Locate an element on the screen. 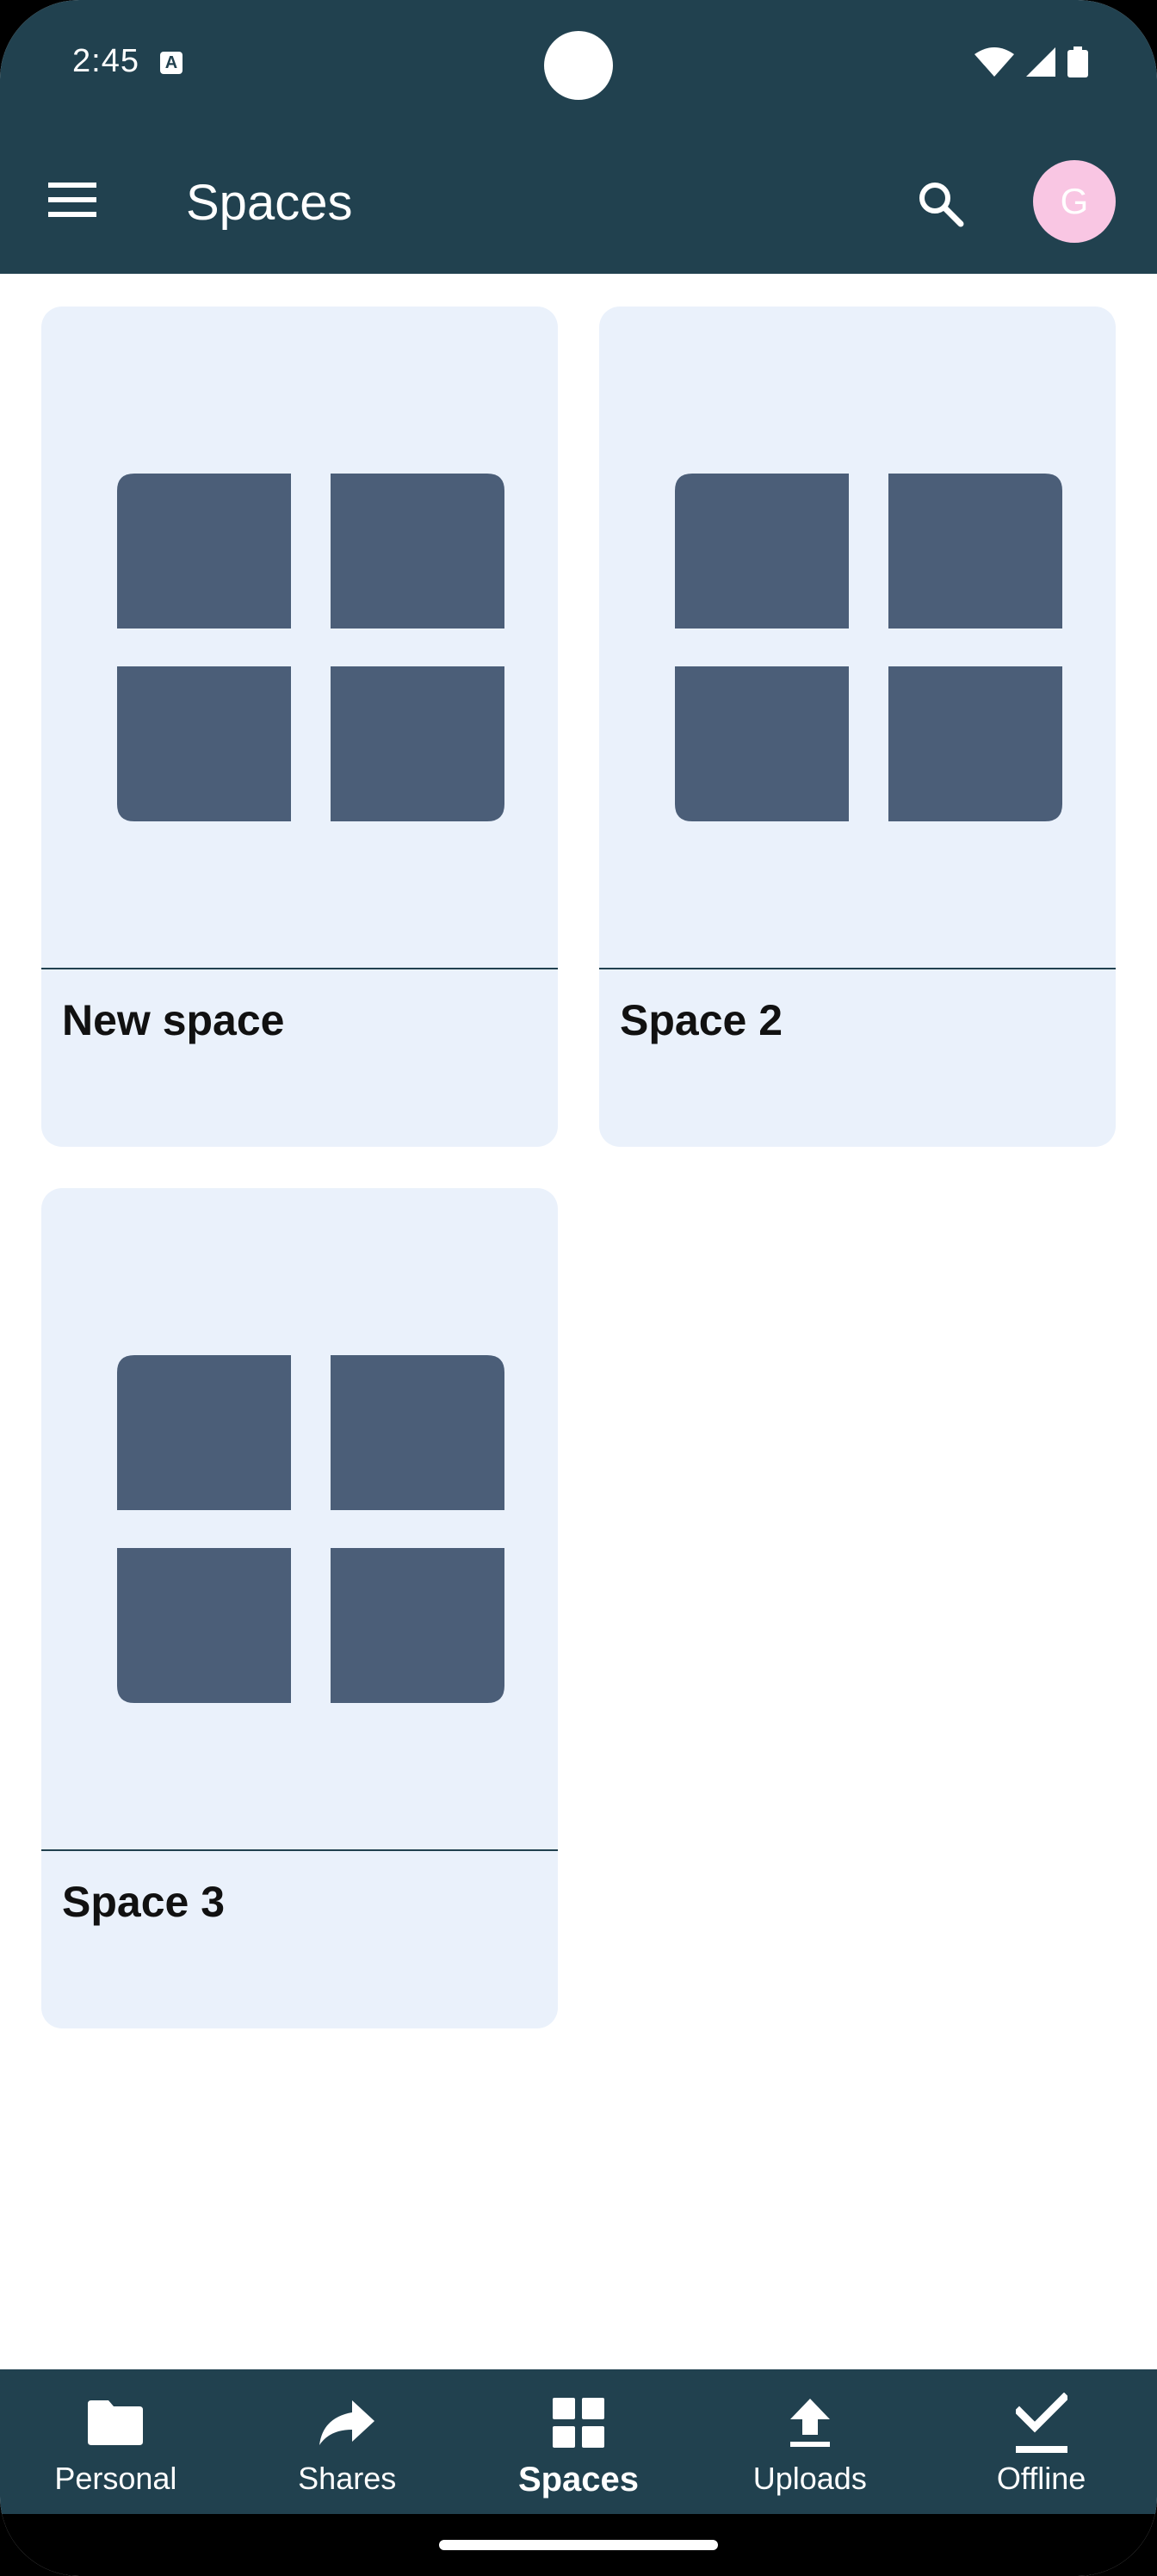 Image resolution: width=1157 pixels, height=2576 pixels. upload-icon is located at coordinates (809, 2423).